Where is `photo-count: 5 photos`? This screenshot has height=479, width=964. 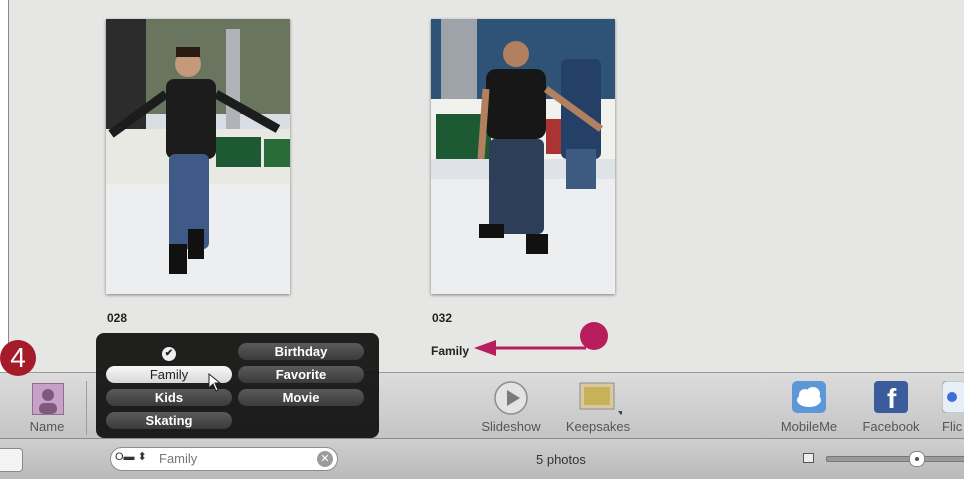 photo-count: 5 photos is located at coordinates (561, 459).